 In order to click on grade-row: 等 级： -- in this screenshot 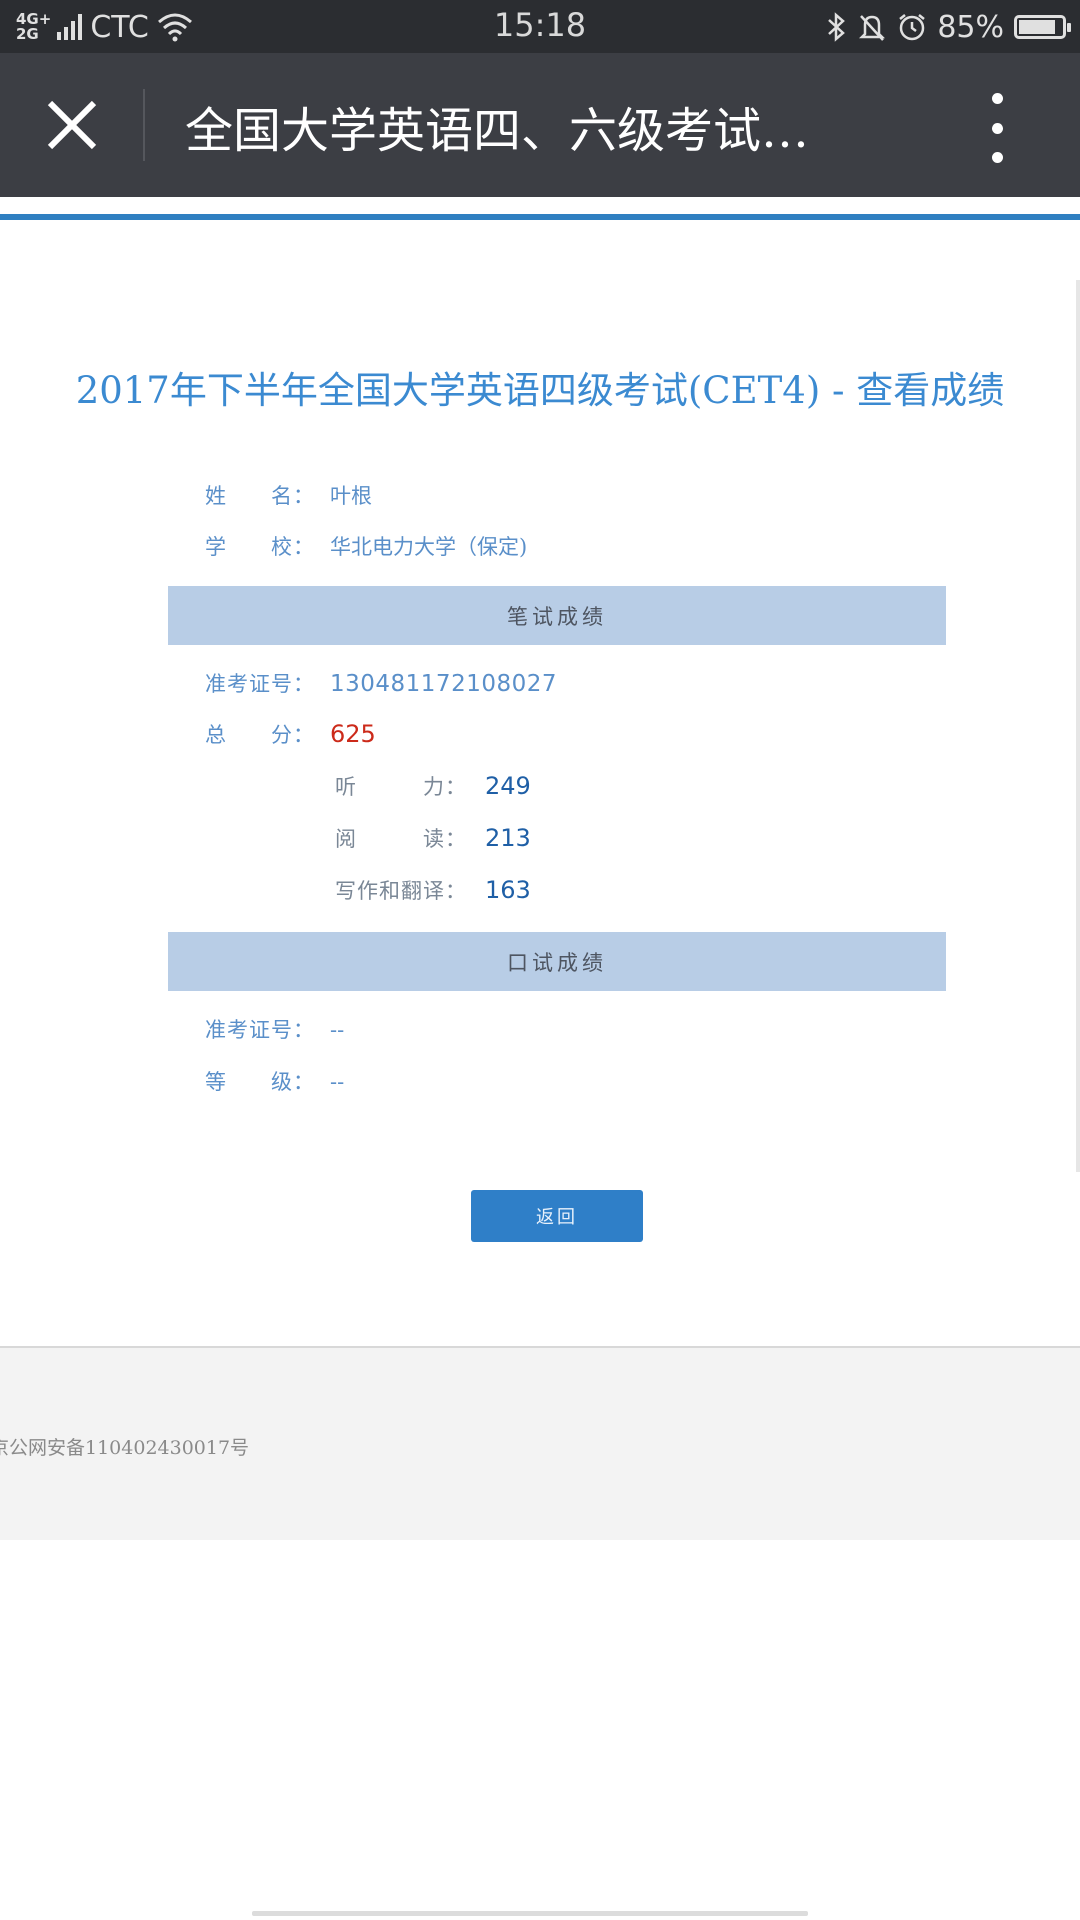, I will do `click(274, 1081)`.